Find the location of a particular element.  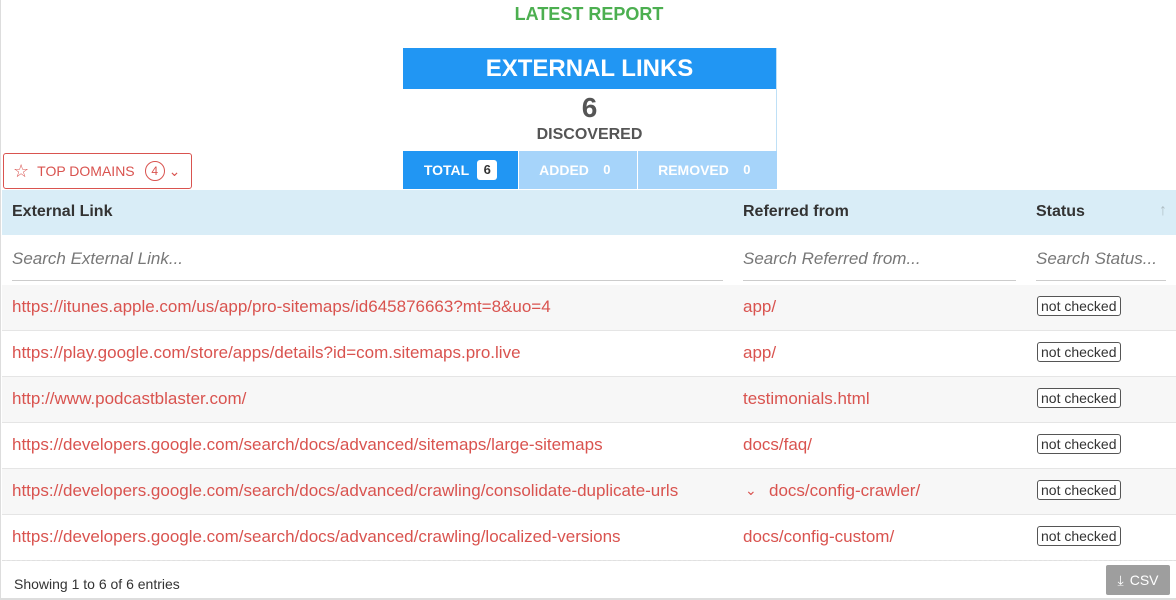

summary-heading: EXTERNAL LINKS is located at coordinates (589, 68).